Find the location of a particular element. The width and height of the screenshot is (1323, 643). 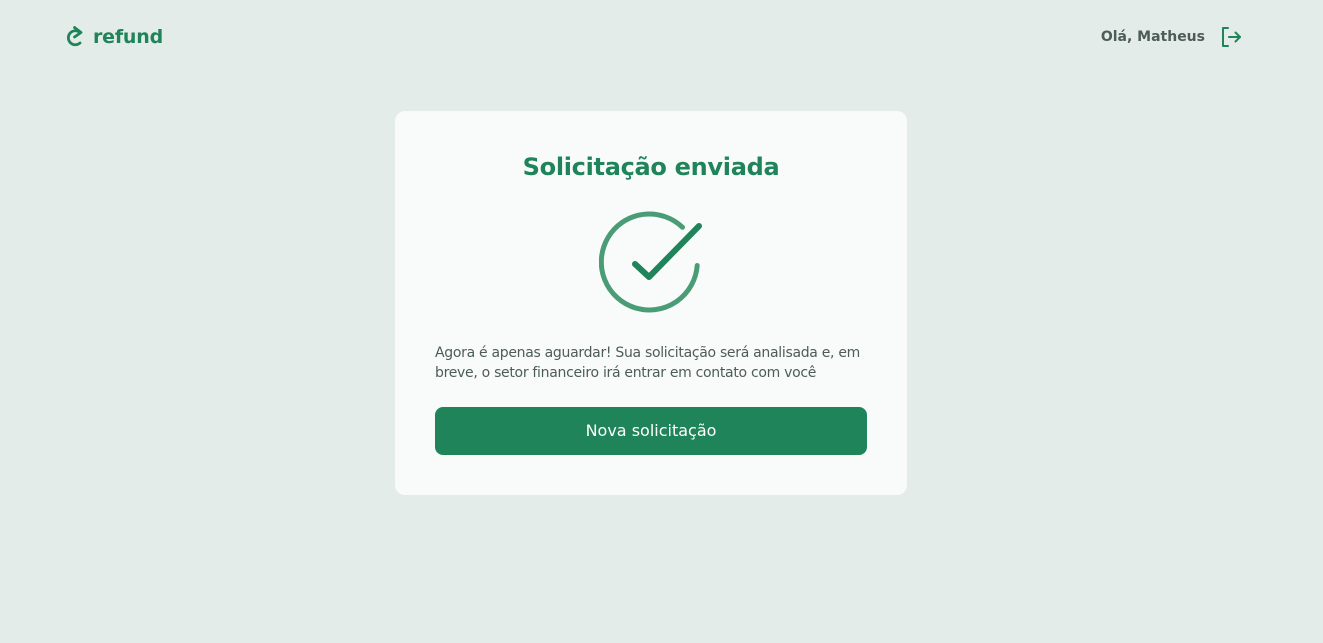

brand-name: refund is located at coordinates (128, 37).